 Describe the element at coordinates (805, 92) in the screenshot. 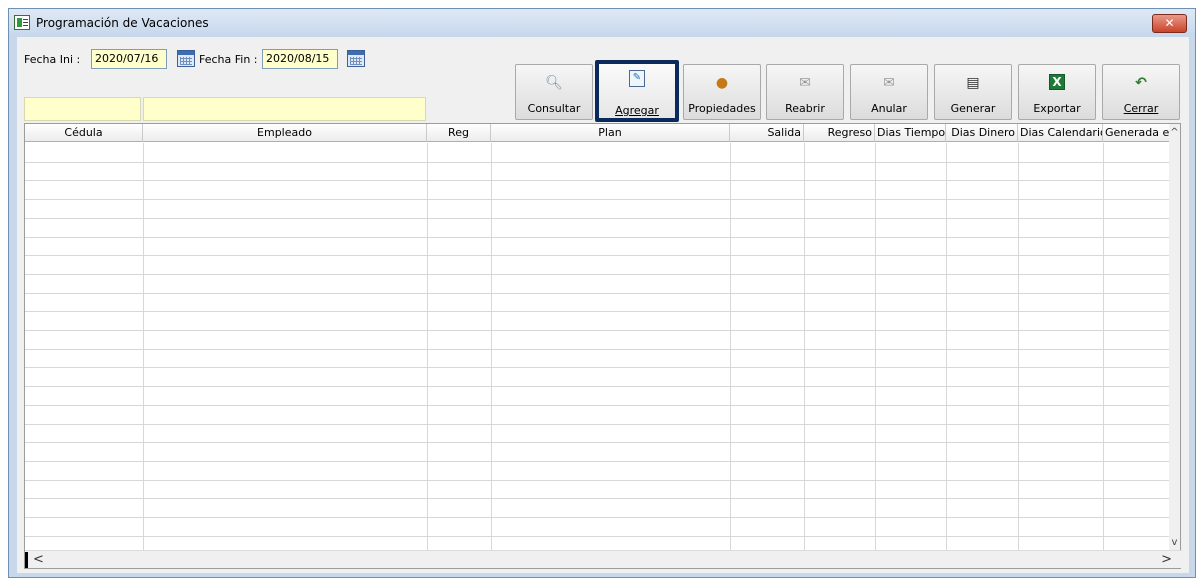

I see `reabrir-button: ✉ Reabrir` at that location.